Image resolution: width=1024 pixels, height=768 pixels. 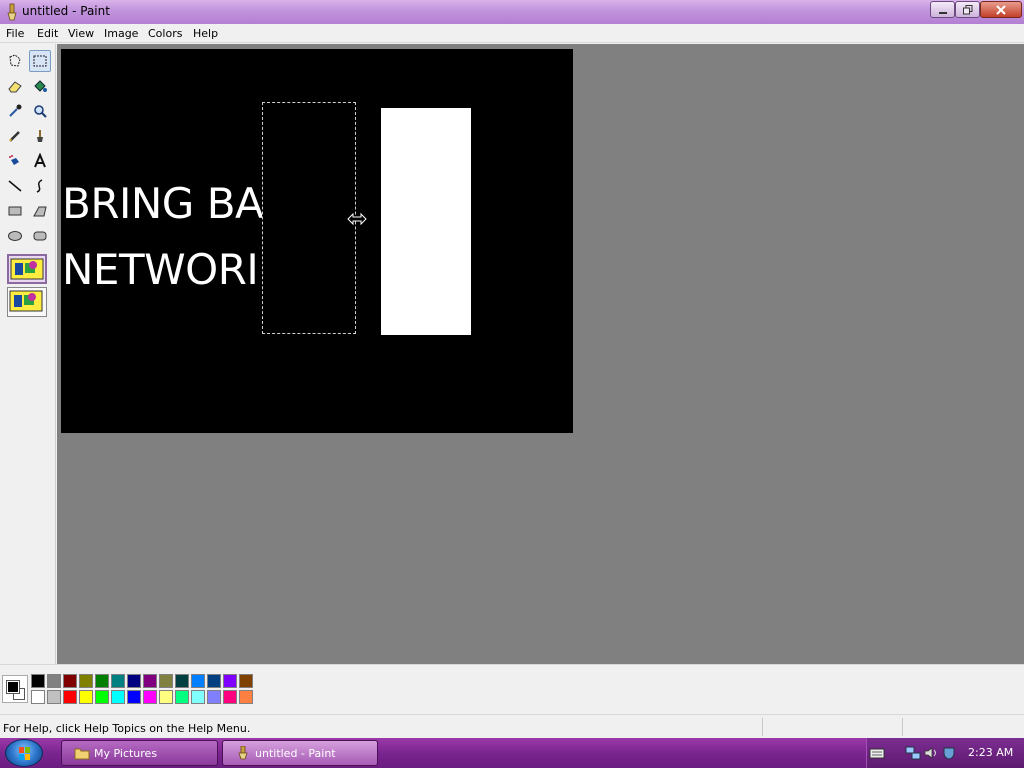 What do you see at coordinates (990, 752) in the screenshot?
I see `taskbar-clock: 2:23 AM` at bounding box center [990, 752].